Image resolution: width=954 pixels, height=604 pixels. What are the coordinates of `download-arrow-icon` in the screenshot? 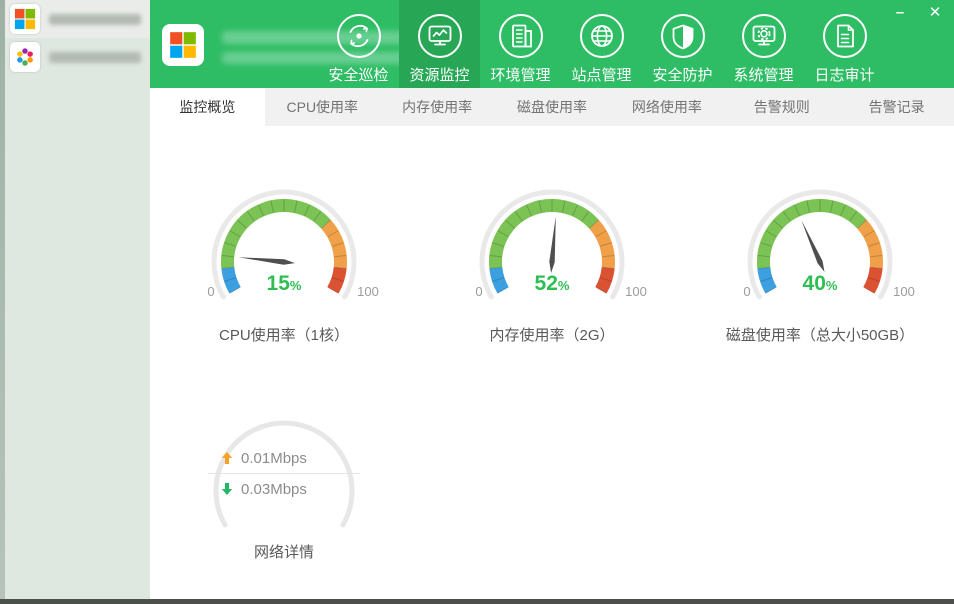 It's located at (227, 489).